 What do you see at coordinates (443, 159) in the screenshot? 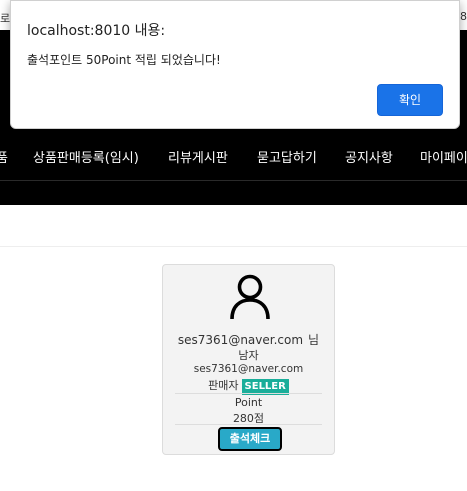
I see `nav-item-mypage: 마이페이` at bounding box center [443, 159].